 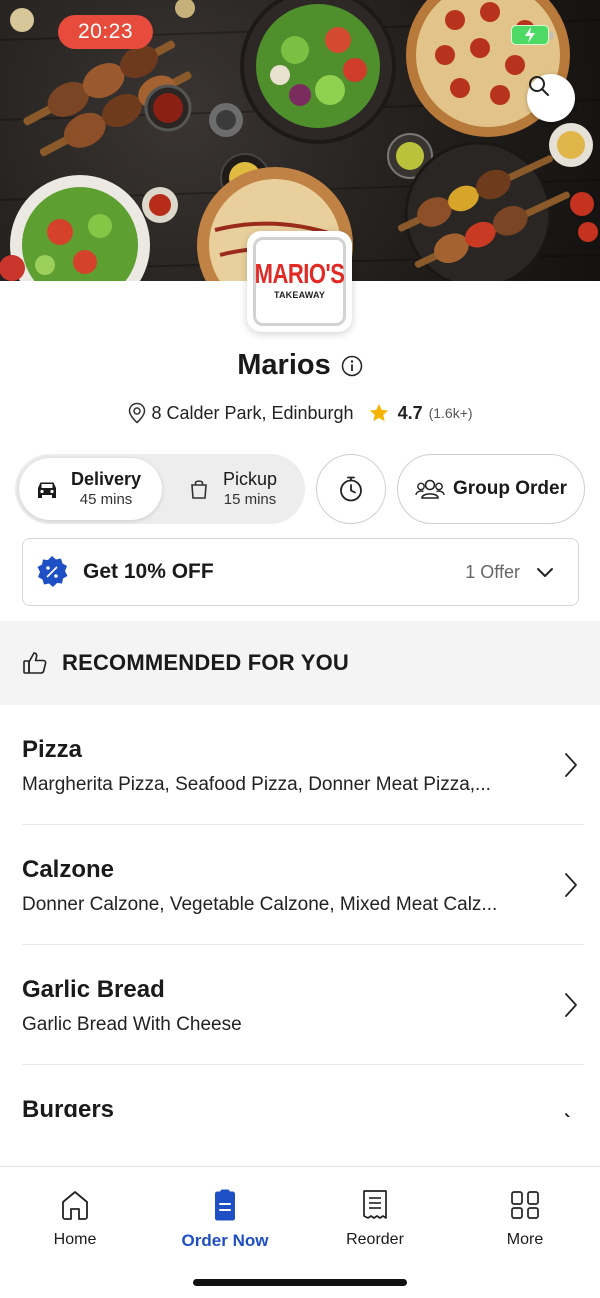 What do you see at coordinates (509, 488) in the screenshot?
I see `group-order-label: Group Order` at bounding box center [509, 488].